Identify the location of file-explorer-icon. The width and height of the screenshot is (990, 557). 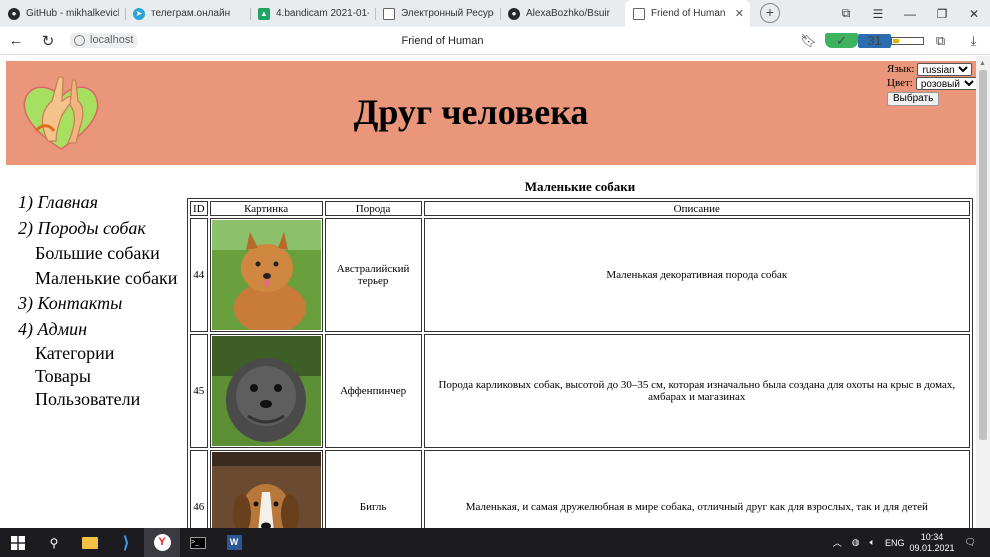
(90, 542).